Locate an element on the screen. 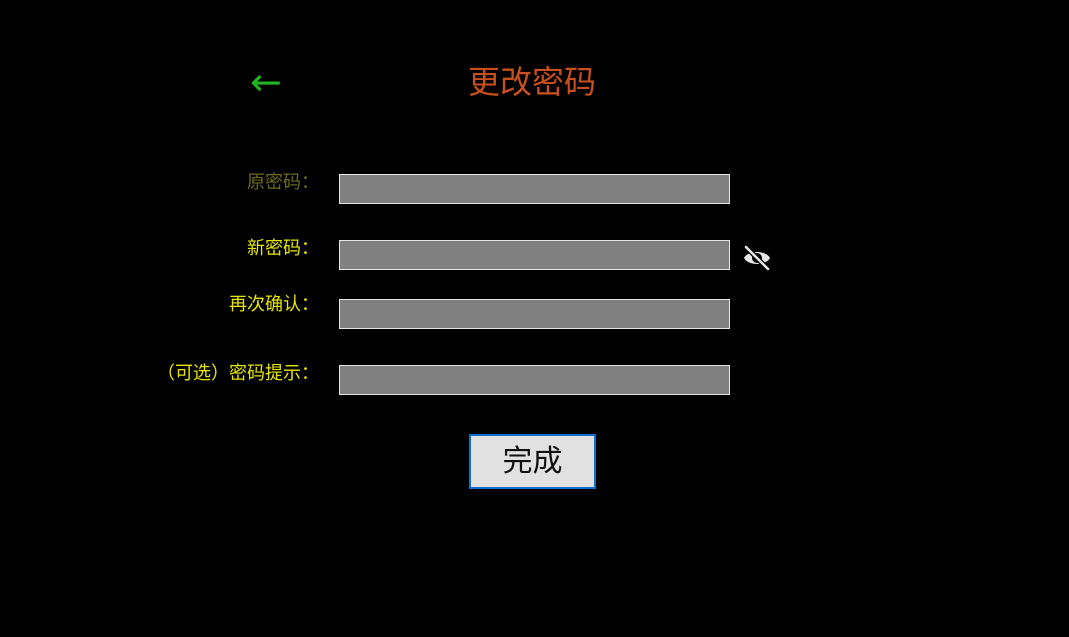 This screenshot has height=637, width=1069. eye-off-icon is located at coordinates (757, 258).